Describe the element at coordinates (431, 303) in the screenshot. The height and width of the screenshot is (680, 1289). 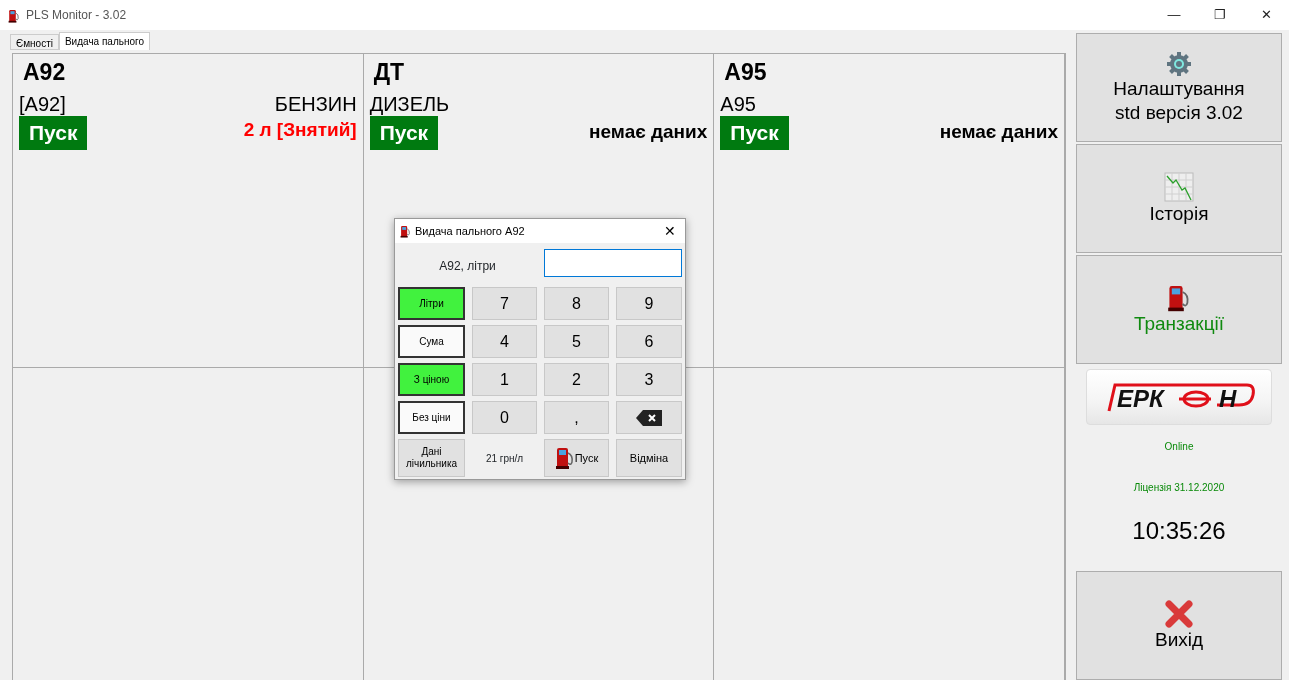
I see `mode-button: Літри` at that location.